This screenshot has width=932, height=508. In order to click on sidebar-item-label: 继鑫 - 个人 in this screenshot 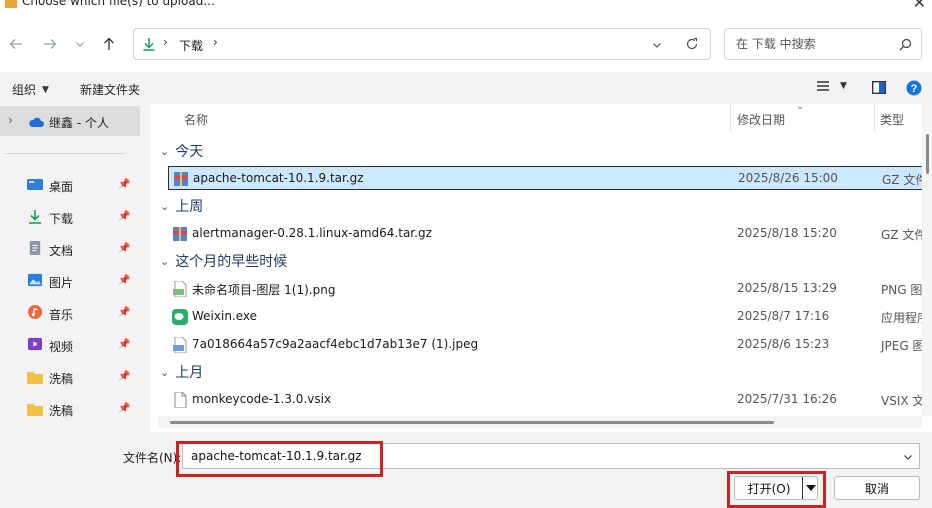, I will do `click(79, 123)`.